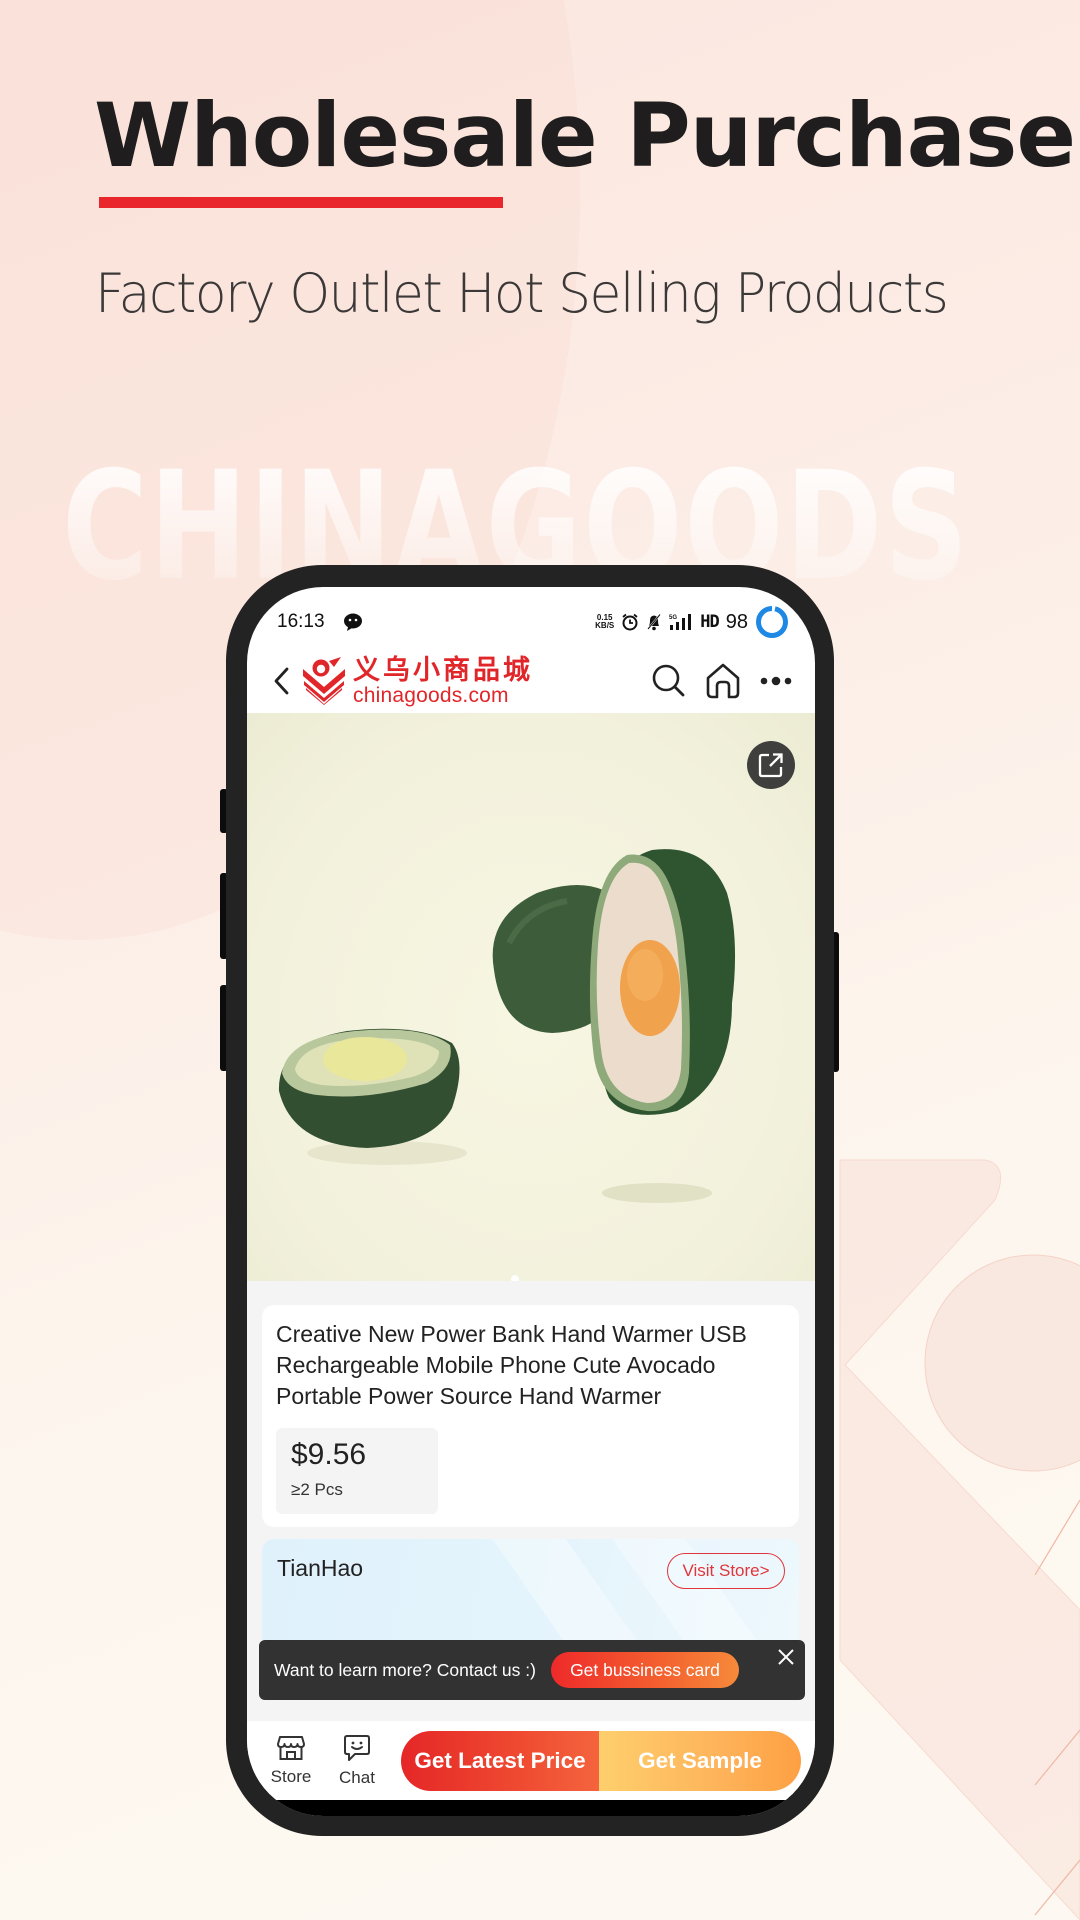 Image resolution: width=1080 pixels, height=1920 pixels. What do you see at coordinates (726, 1571) in the screenshot?
I see `visit-store-button: Visit Store>` at bounding box center [726, 1571].